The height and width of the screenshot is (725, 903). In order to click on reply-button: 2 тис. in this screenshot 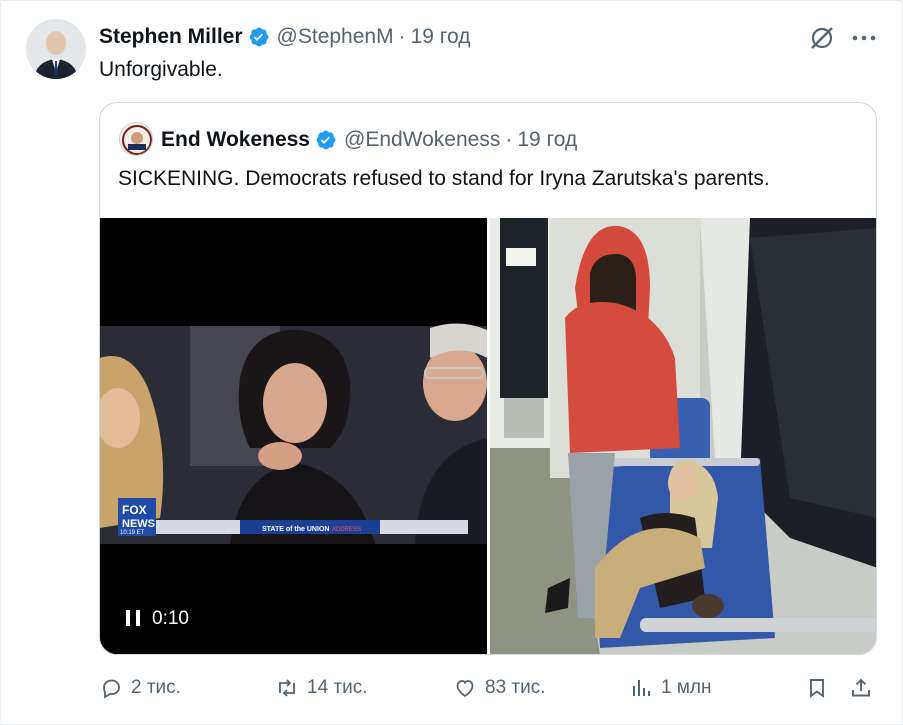, I will do `click(140, 688)`.